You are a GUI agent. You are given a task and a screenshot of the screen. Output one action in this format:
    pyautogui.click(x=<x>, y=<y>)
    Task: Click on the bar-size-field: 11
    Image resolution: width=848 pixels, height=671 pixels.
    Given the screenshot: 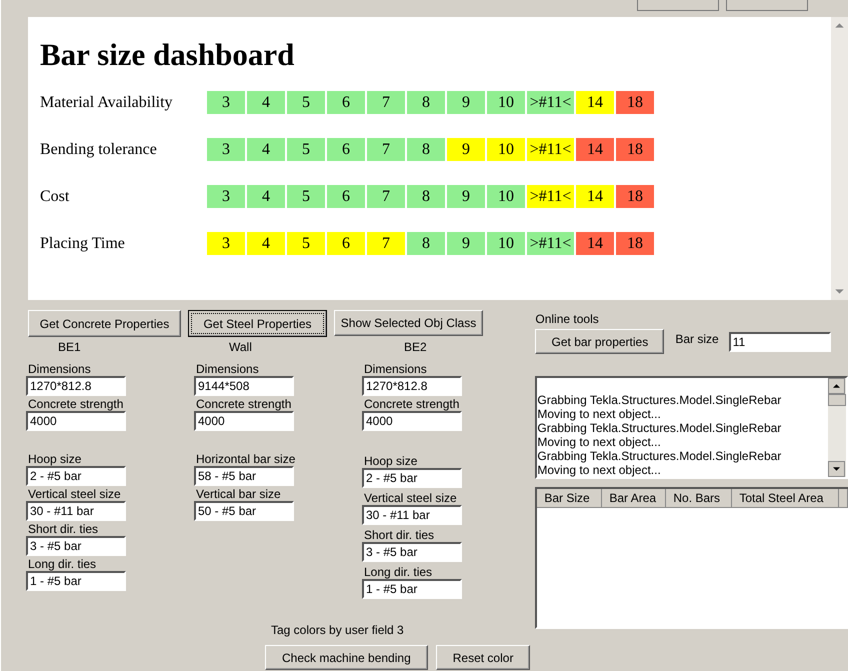 What is the action you would take?
    pyautogui.click(x=779, y=342)
    